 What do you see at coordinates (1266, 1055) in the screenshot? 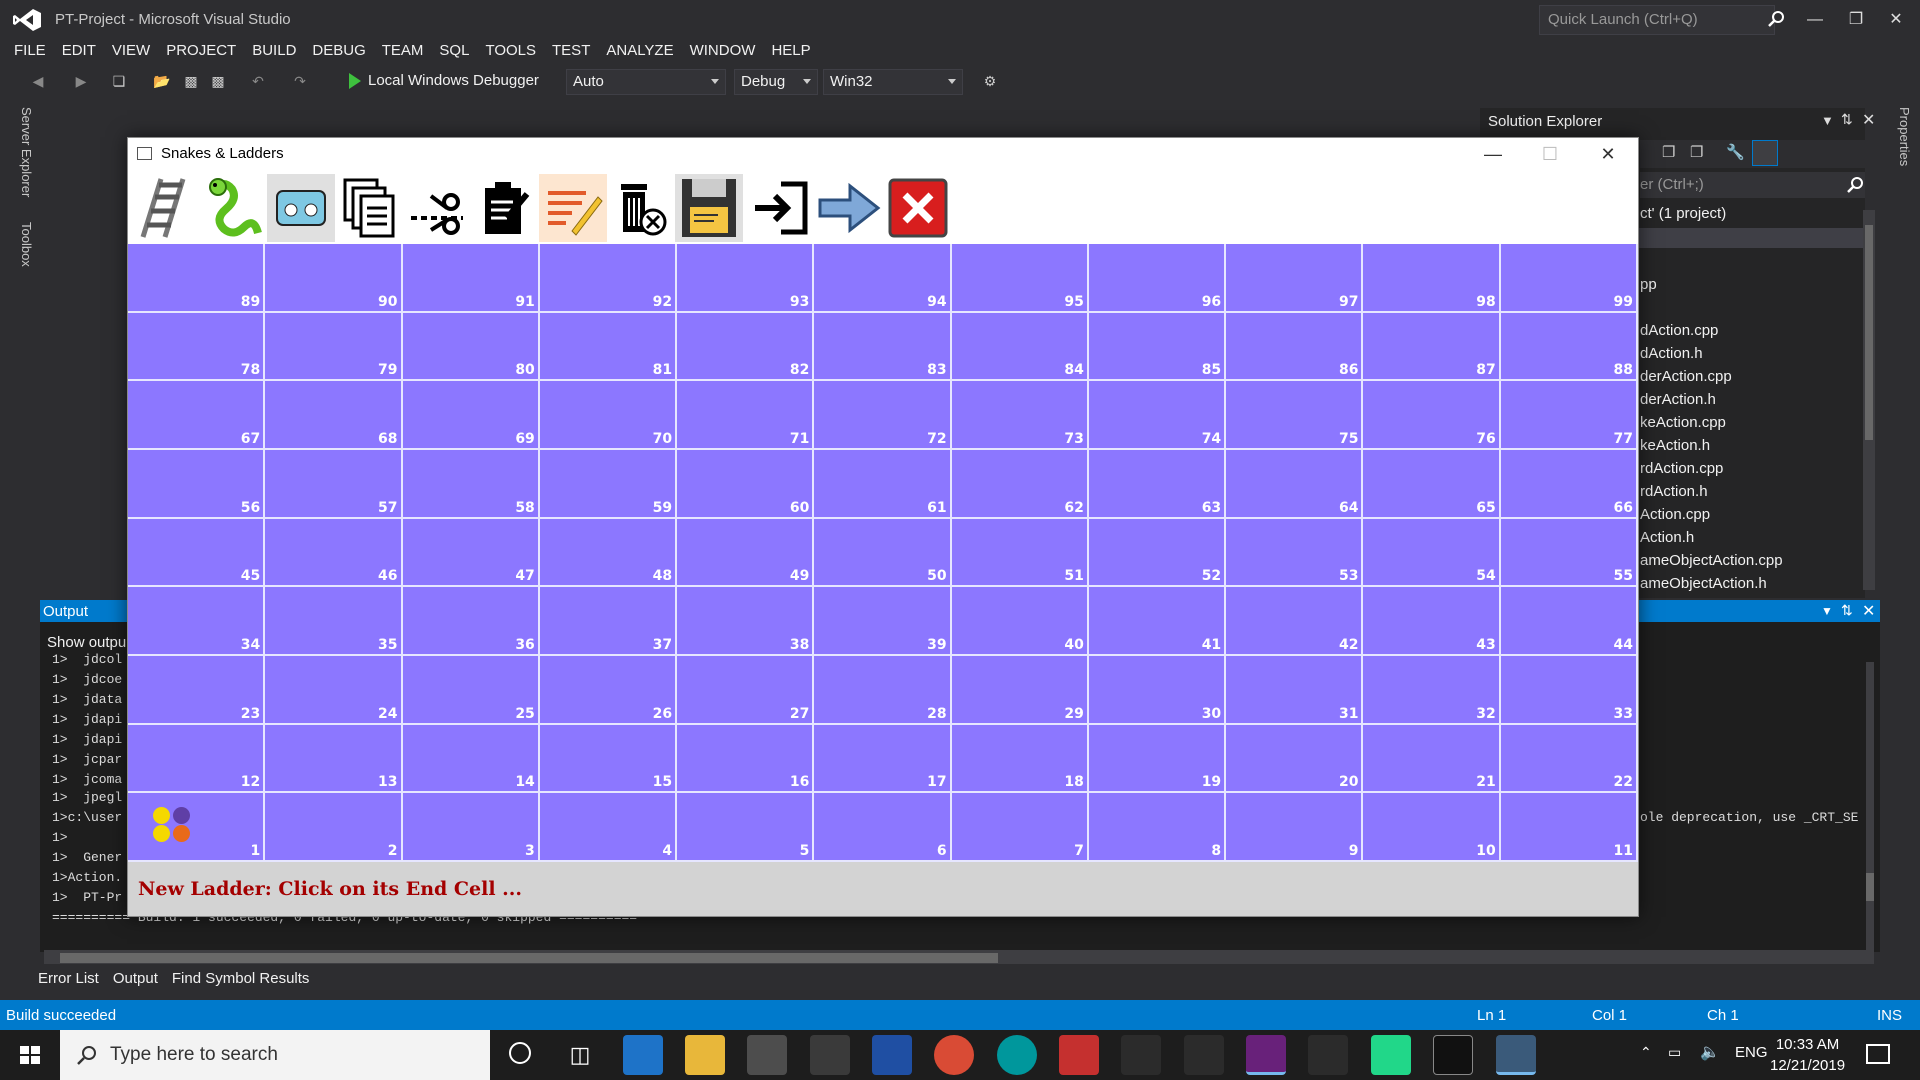
I see `visual-studio-taskbar-icon` at bounding box center [1266, 1055].